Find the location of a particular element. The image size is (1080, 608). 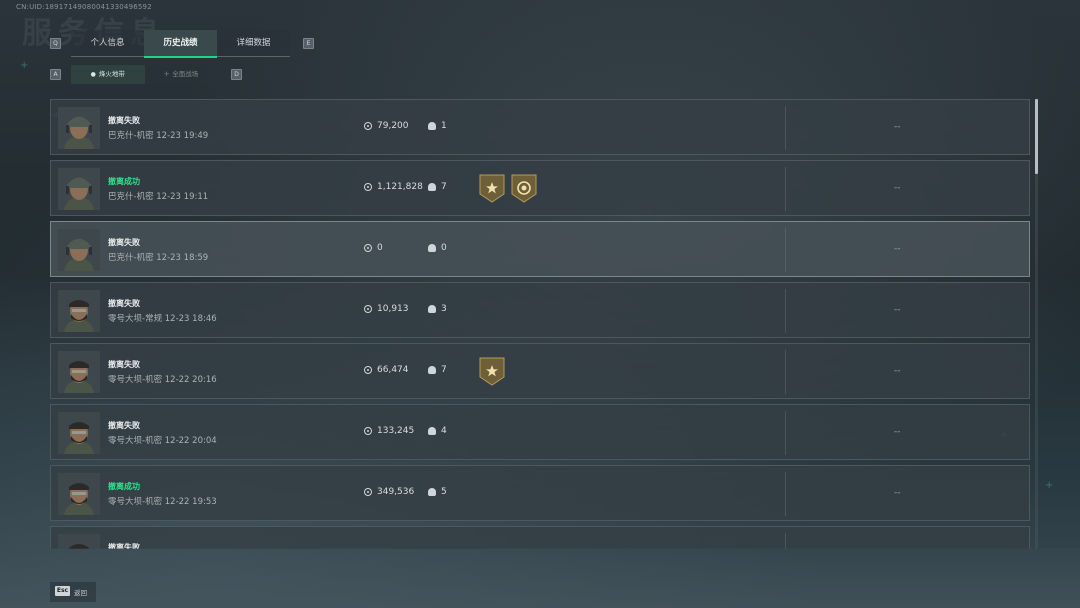

map-and-time: 零号大坝-机密 12-22 19:53 is located at coordinates (162, 502).